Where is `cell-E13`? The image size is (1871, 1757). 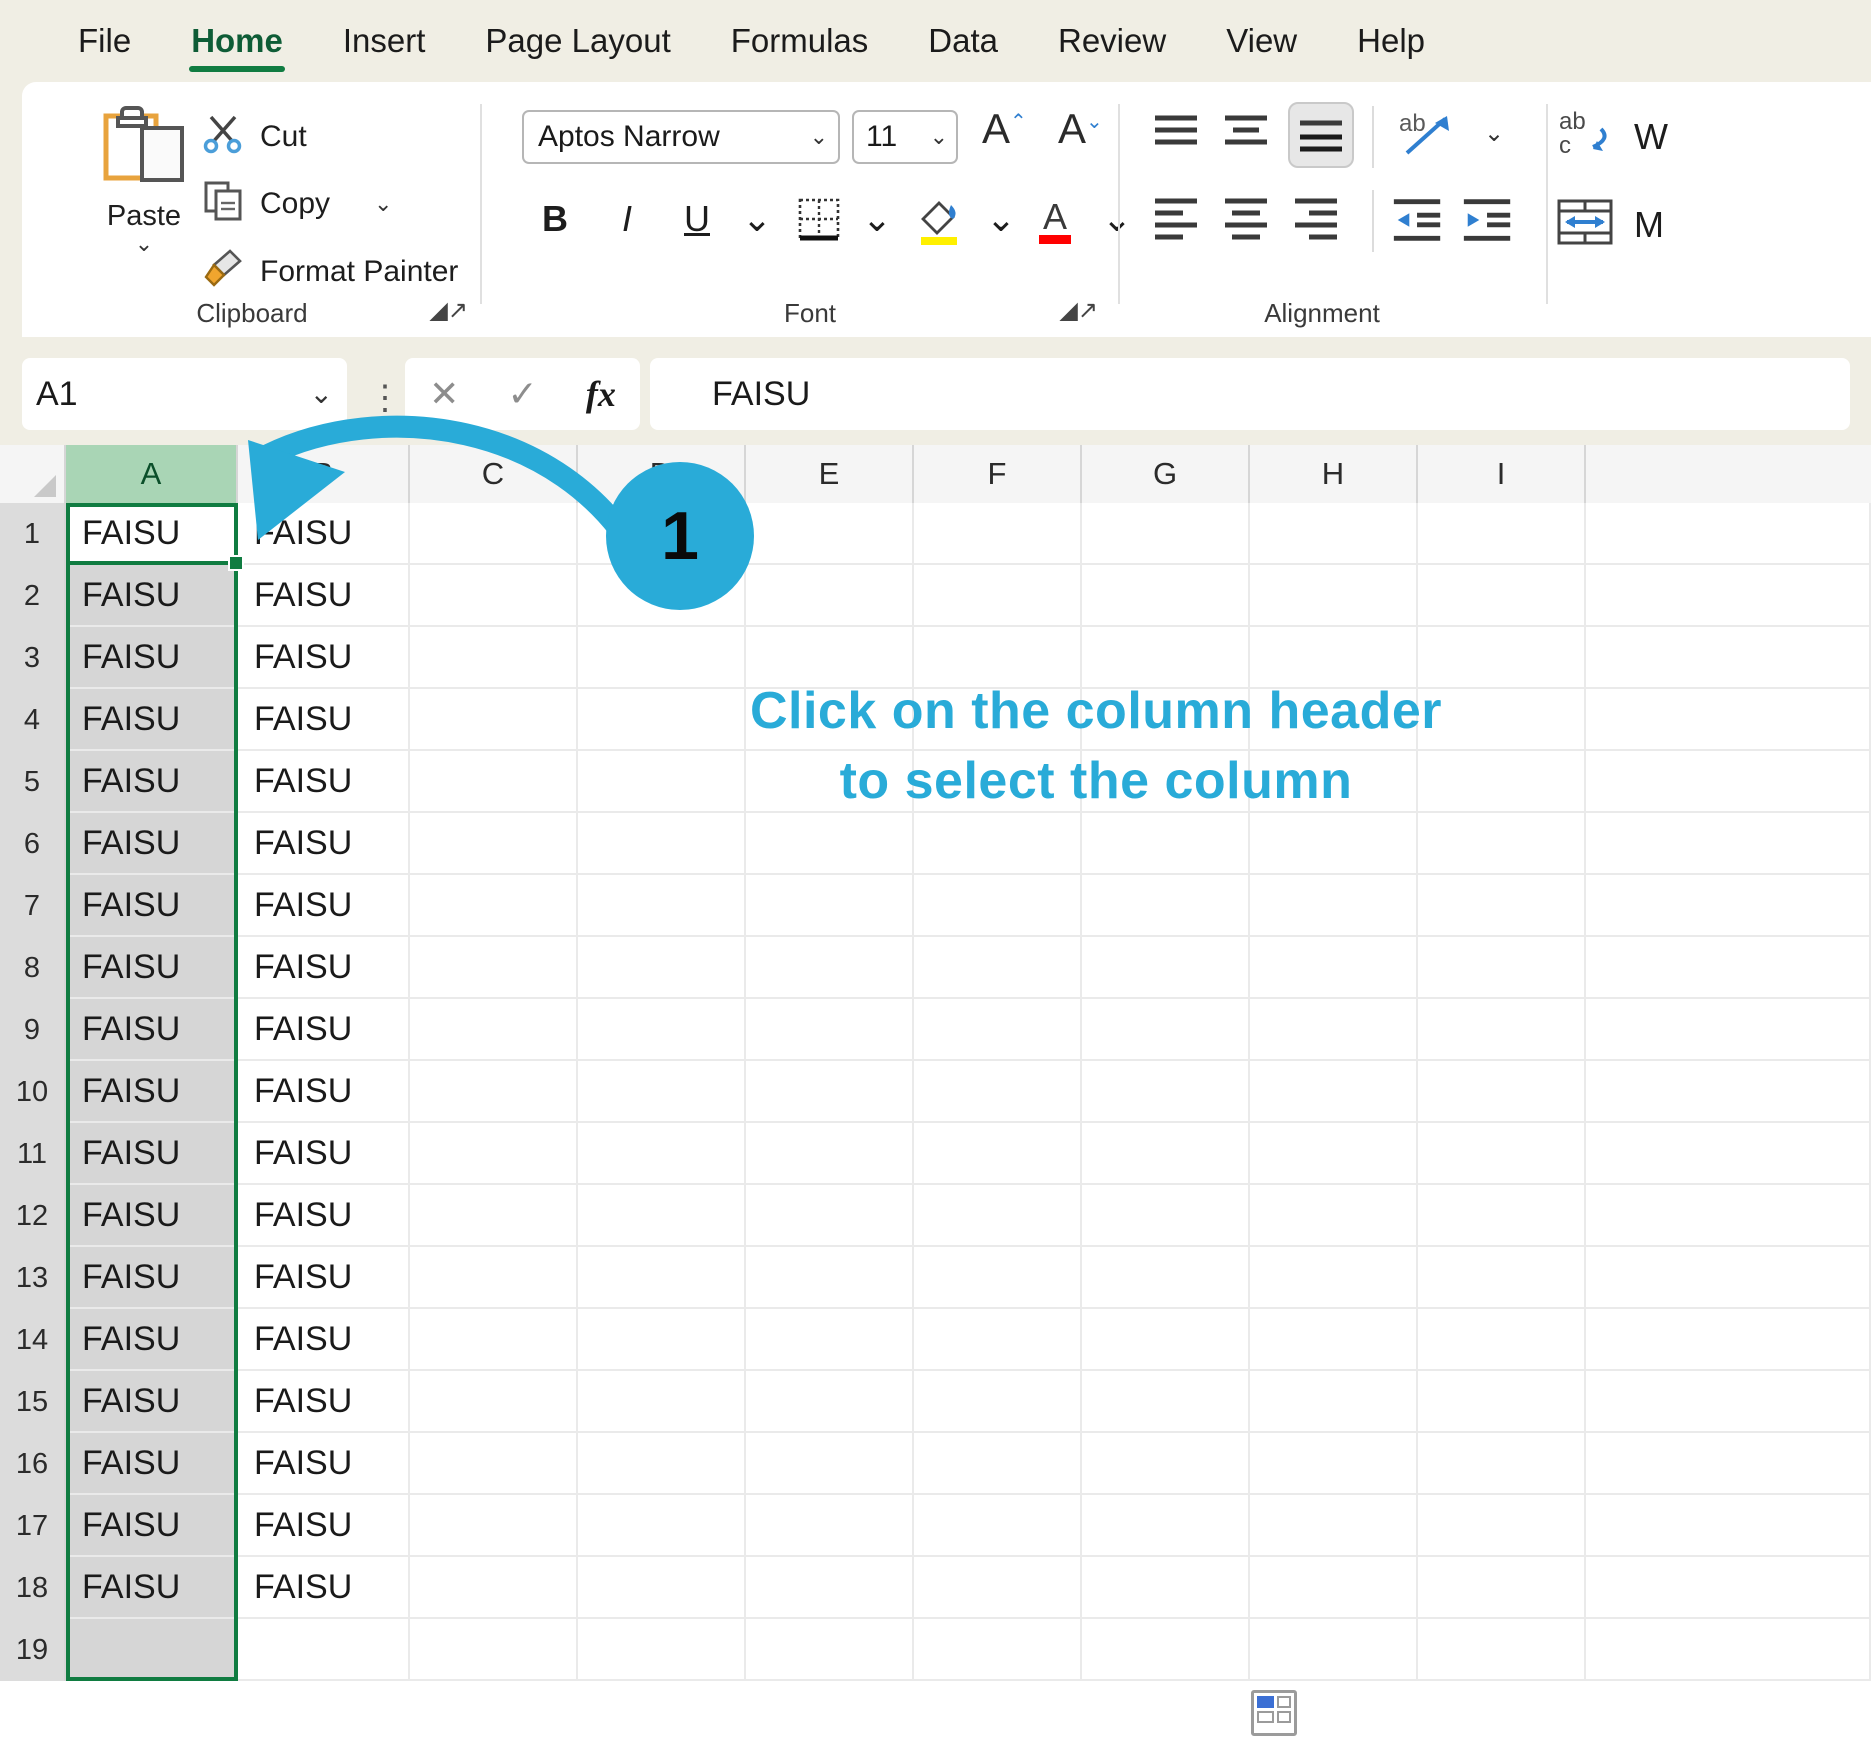 cell-E13 is located at coordinates (830, 1278).